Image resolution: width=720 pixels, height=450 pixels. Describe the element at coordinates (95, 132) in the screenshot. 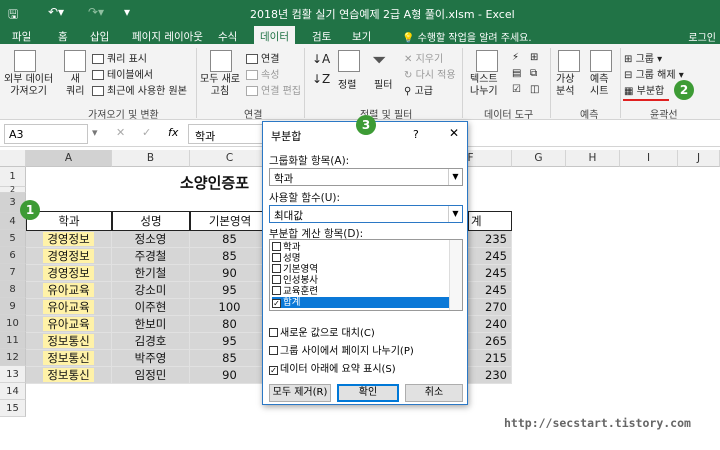

I see `namebox-dropdown-icon: ▾` at that location.